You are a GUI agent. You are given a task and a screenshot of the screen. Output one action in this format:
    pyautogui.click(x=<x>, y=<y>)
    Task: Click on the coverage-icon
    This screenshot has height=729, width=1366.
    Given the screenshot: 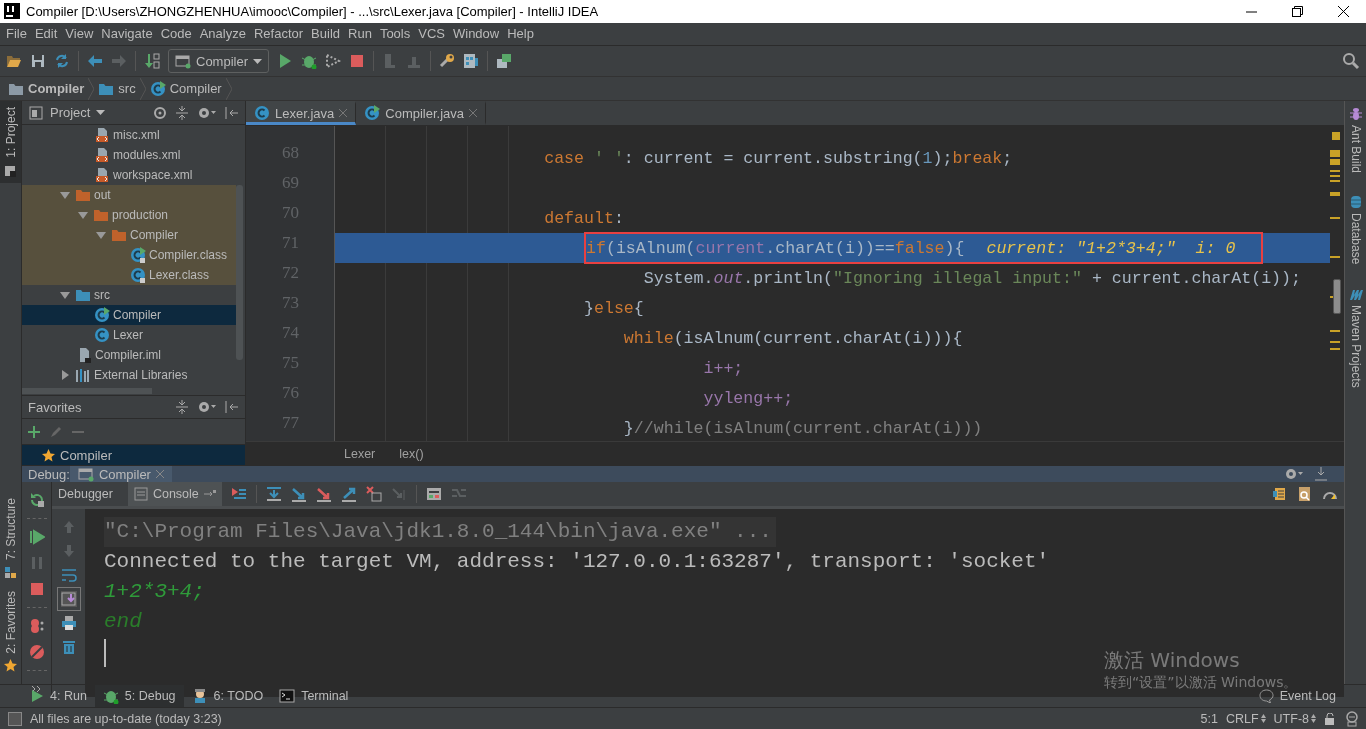 What is the action you would take?
    pyautogui.click(x=333, y=61)
    